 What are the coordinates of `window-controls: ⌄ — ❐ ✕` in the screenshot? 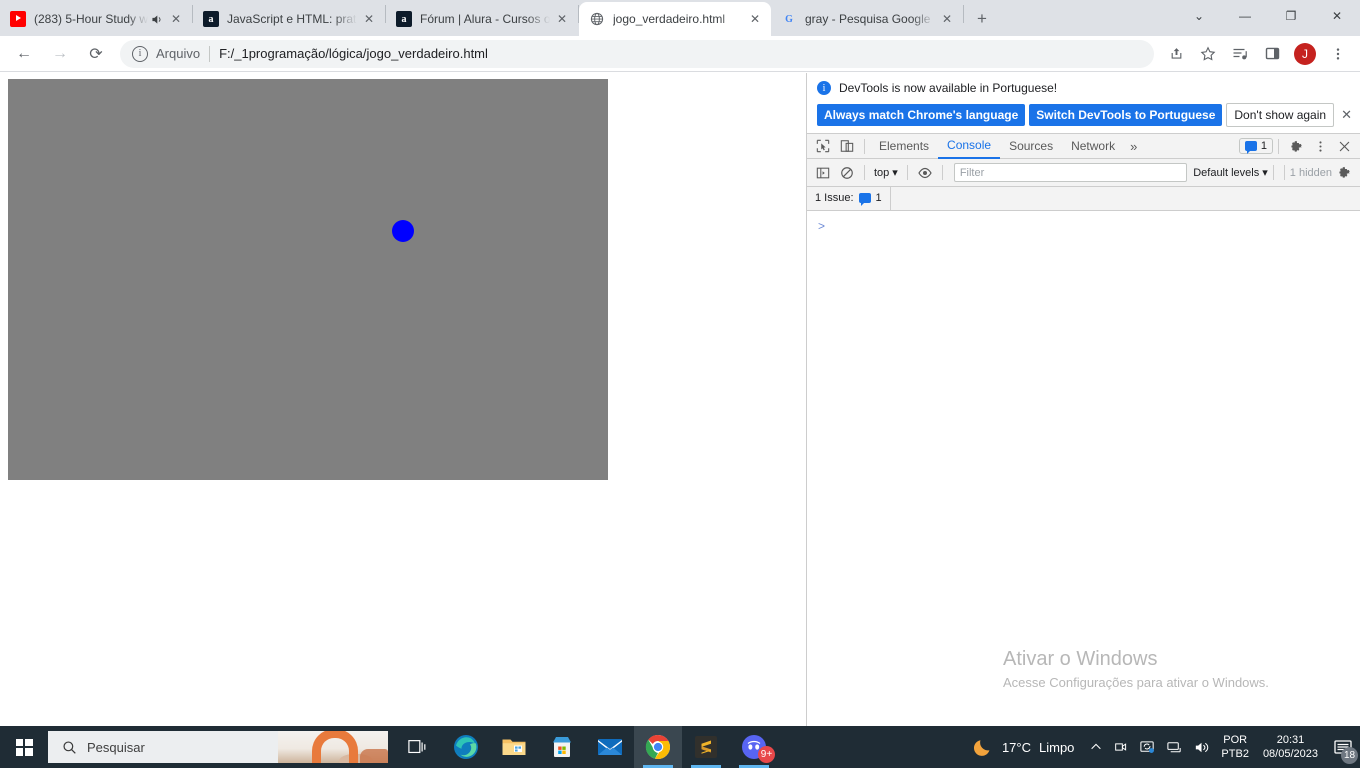 It's located at (1268, 16).